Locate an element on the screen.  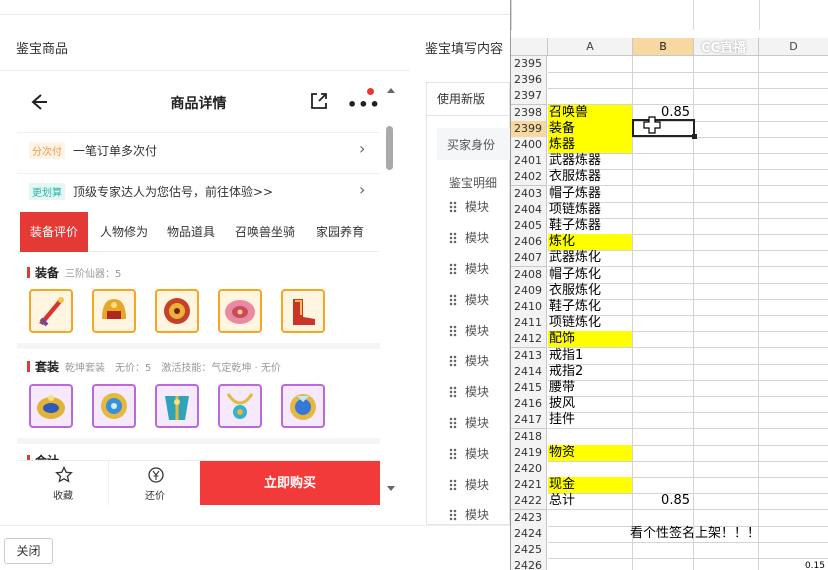
item-ring-gold is located at coordinates (51, 406).